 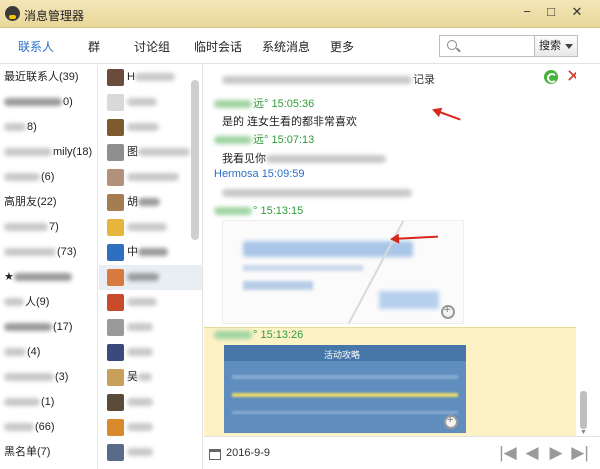 What do you see at coordinates (94, 46) in the screenshot?
I see `tab-groups: 群` at bounding box center [94, 46].